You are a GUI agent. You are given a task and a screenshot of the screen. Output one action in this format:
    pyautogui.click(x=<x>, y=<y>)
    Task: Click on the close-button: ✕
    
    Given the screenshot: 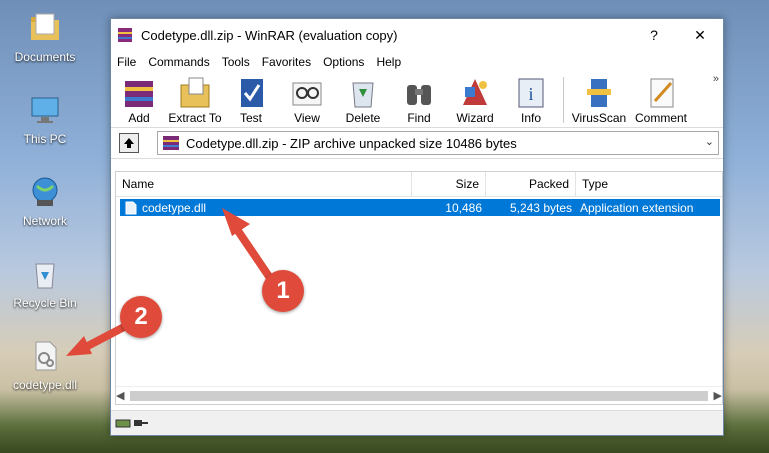 What is the action you would take?
    pyautogui.click(x=700, y=35)
    